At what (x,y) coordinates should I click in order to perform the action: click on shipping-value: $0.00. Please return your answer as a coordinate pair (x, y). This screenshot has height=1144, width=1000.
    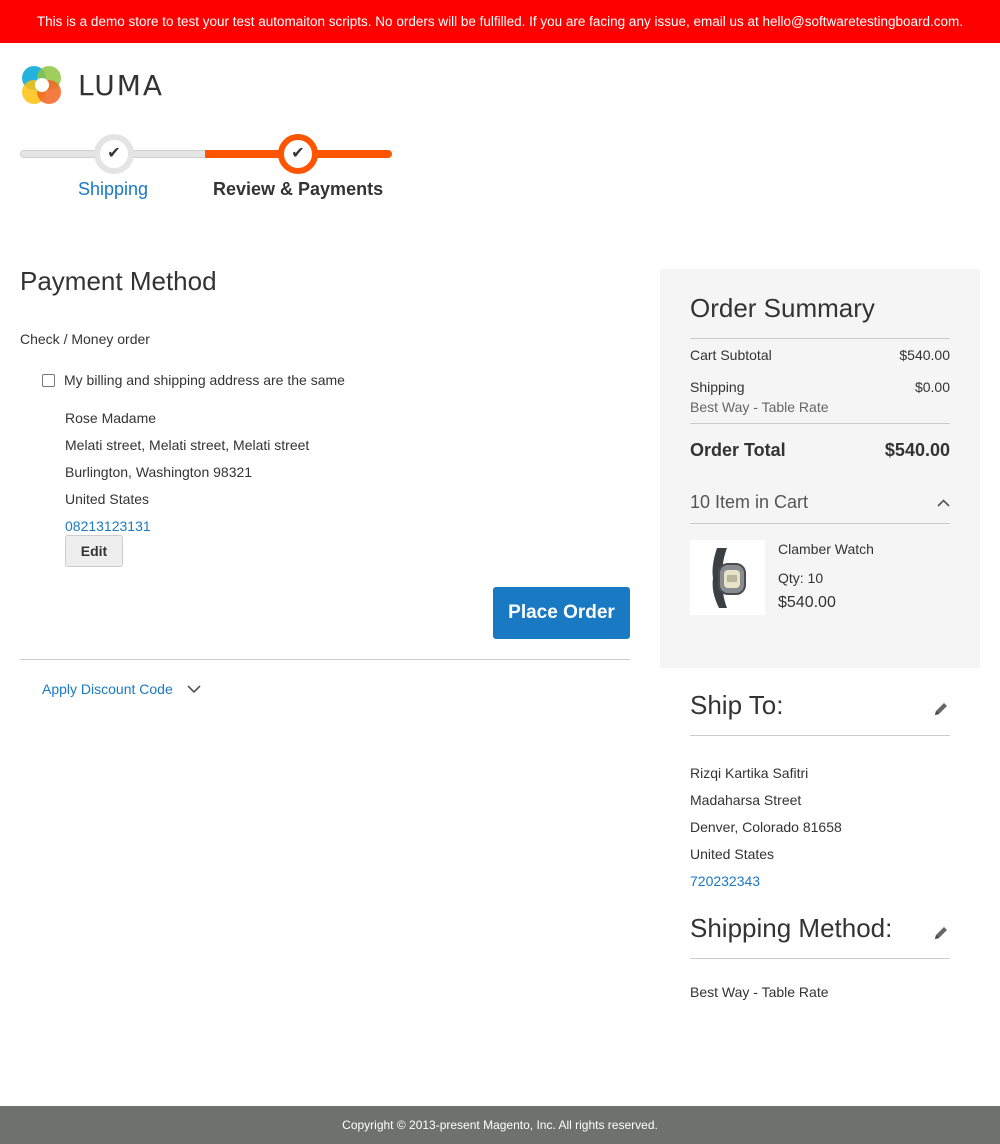
    Looking at the image, I should click on (932, 387).